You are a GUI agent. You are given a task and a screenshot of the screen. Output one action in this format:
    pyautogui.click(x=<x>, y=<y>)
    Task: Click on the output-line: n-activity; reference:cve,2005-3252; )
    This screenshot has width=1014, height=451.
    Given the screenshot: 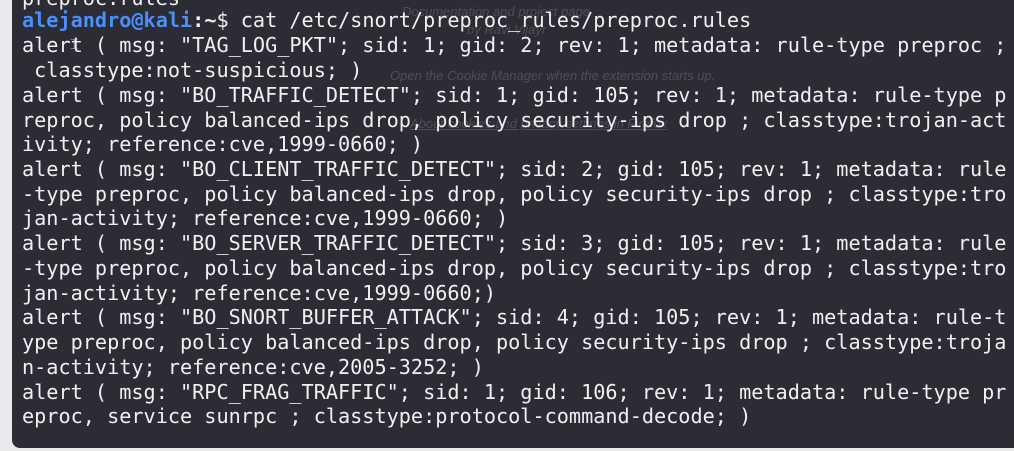 What is the action you would take?
    pyautogui.click(x=253, y=367)
    